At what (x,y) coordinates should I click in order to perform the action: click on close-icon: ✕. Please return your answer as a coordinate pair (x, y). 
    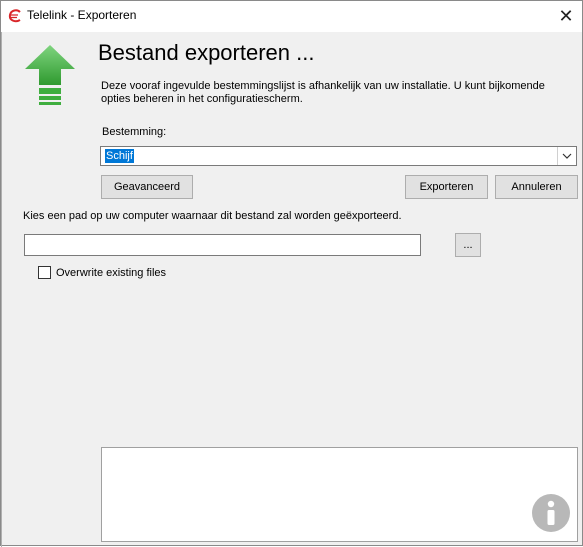
    Looking at the image, I should click on (566, 16).